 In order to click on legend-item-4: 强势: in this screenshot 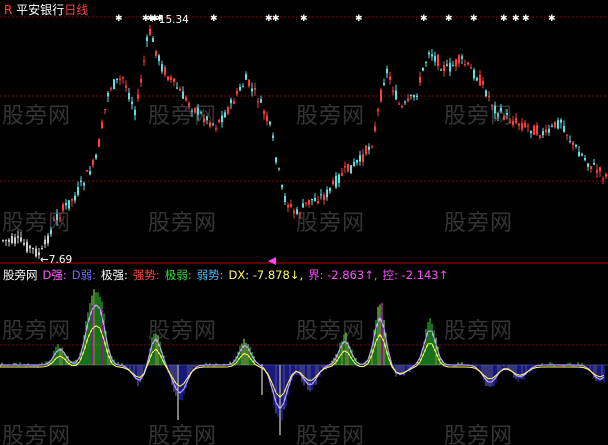, I will do `click(146, 275)`.